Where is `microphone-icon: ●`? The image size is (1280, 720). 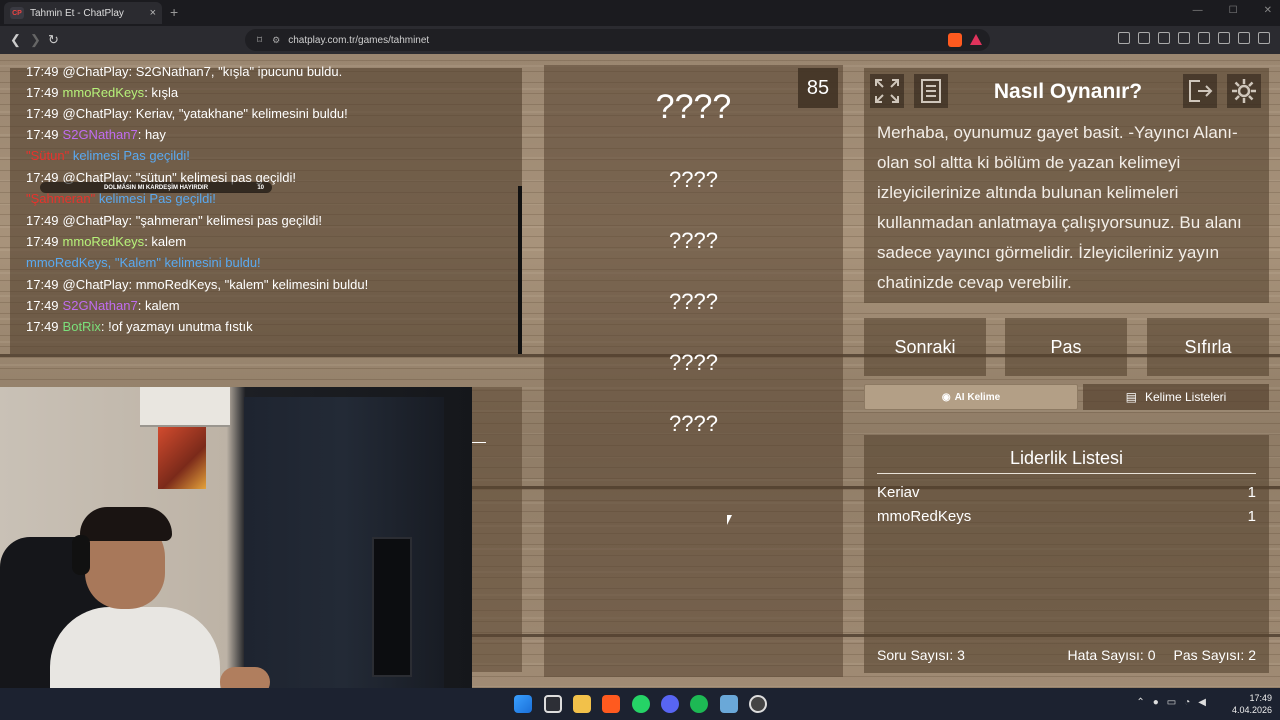 microphone-icon: ● is located at coordinates (1156, 702).